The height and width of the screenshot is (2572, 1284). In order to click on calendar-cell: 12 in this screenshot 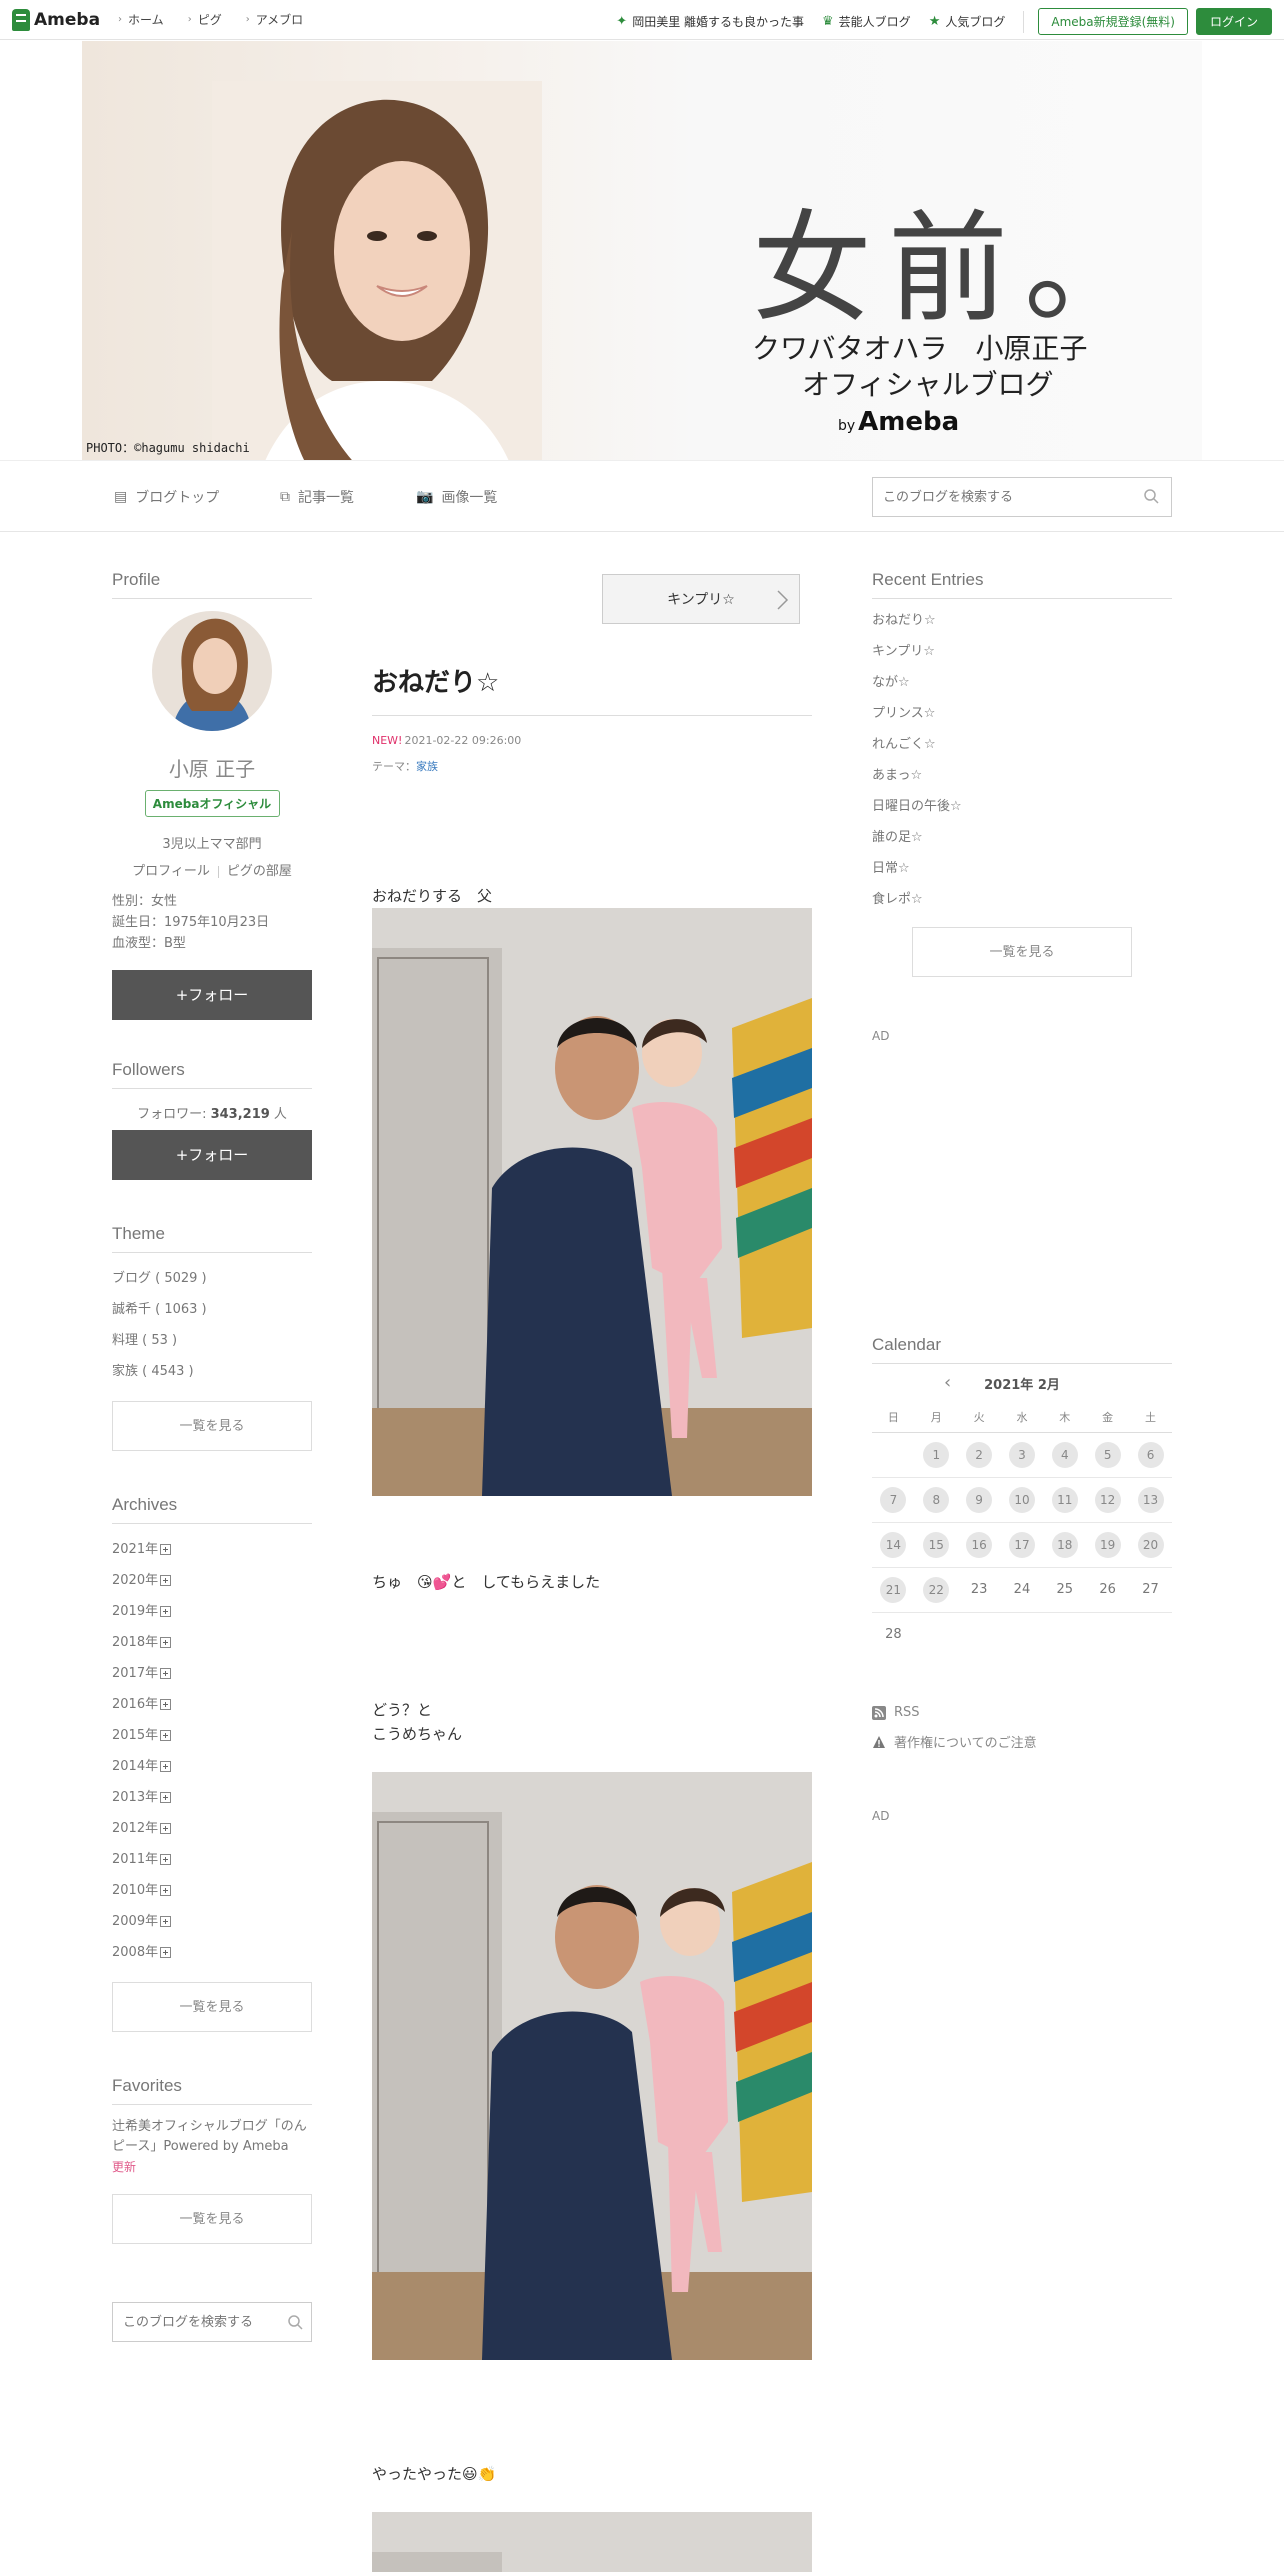, I will do `click(1108, 1500)`.